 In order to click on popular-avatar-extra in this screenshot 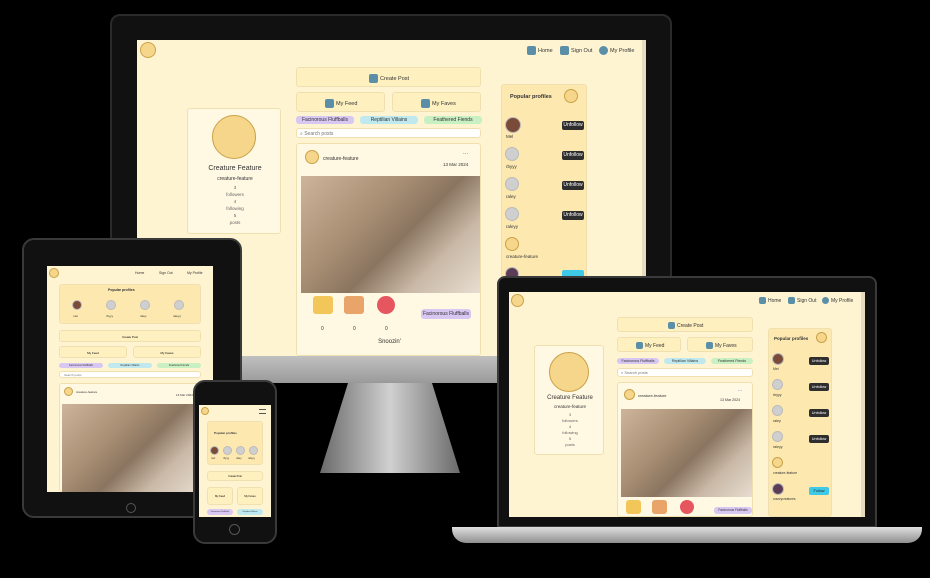, I will do `click(778, 489)`.